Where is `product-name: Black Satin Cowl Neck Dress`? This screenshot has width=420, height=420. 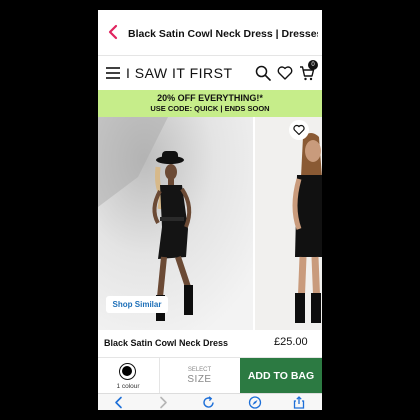 product-name: Black Satin Cowl Neck Dress is located at coordinates (166, 343).